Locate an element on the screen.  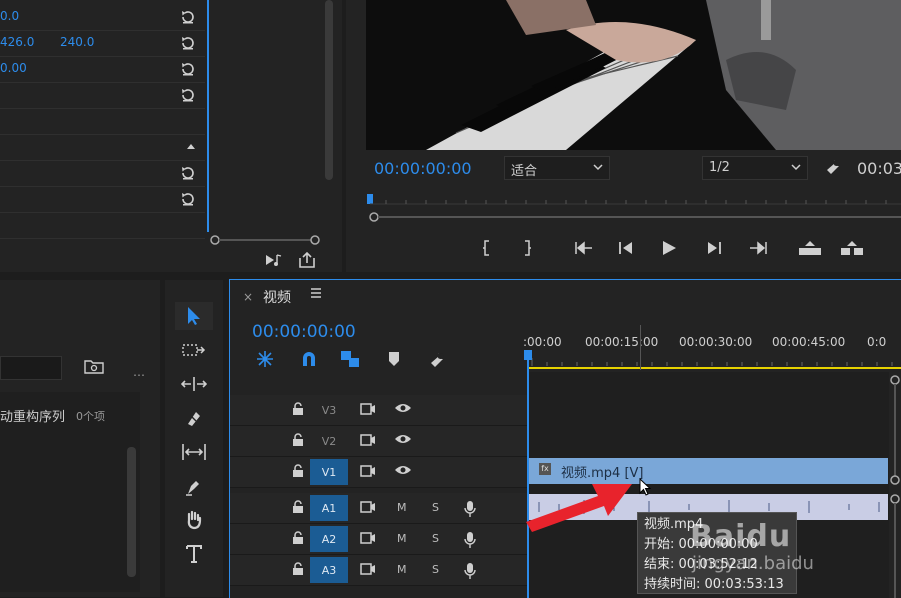
extract-icon is located at coordinates (852, 248).